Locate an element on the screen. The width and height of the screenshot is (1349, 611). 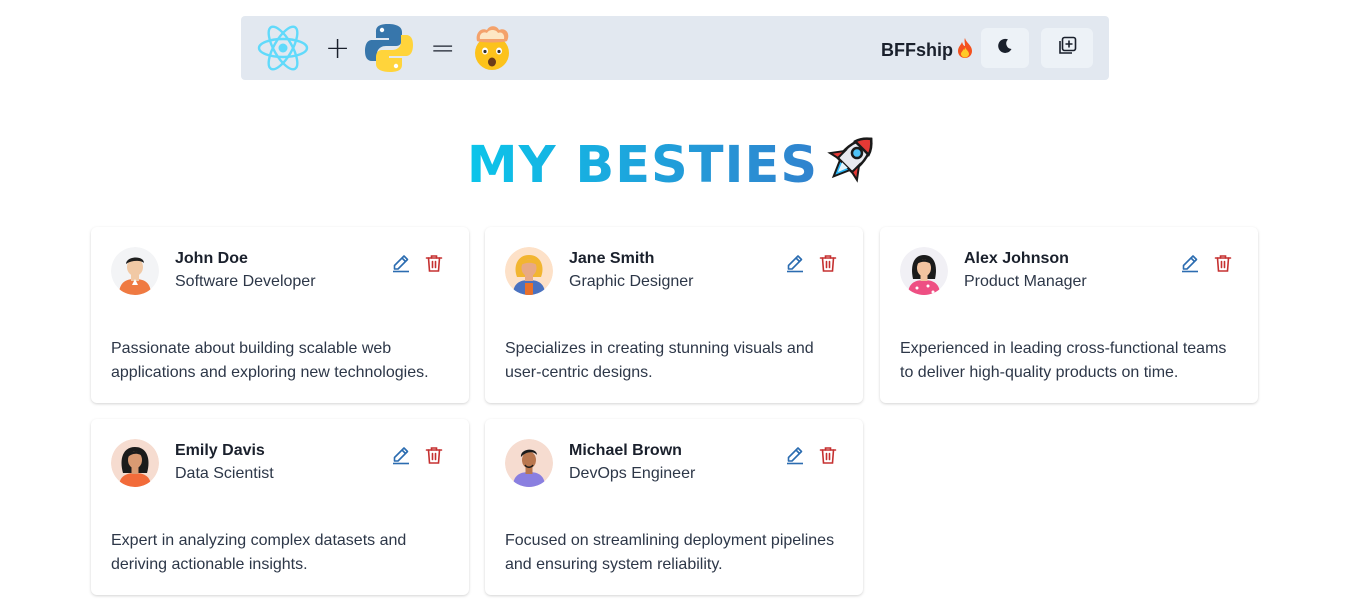
add-square-icon is located at coordinates (1067, 48).